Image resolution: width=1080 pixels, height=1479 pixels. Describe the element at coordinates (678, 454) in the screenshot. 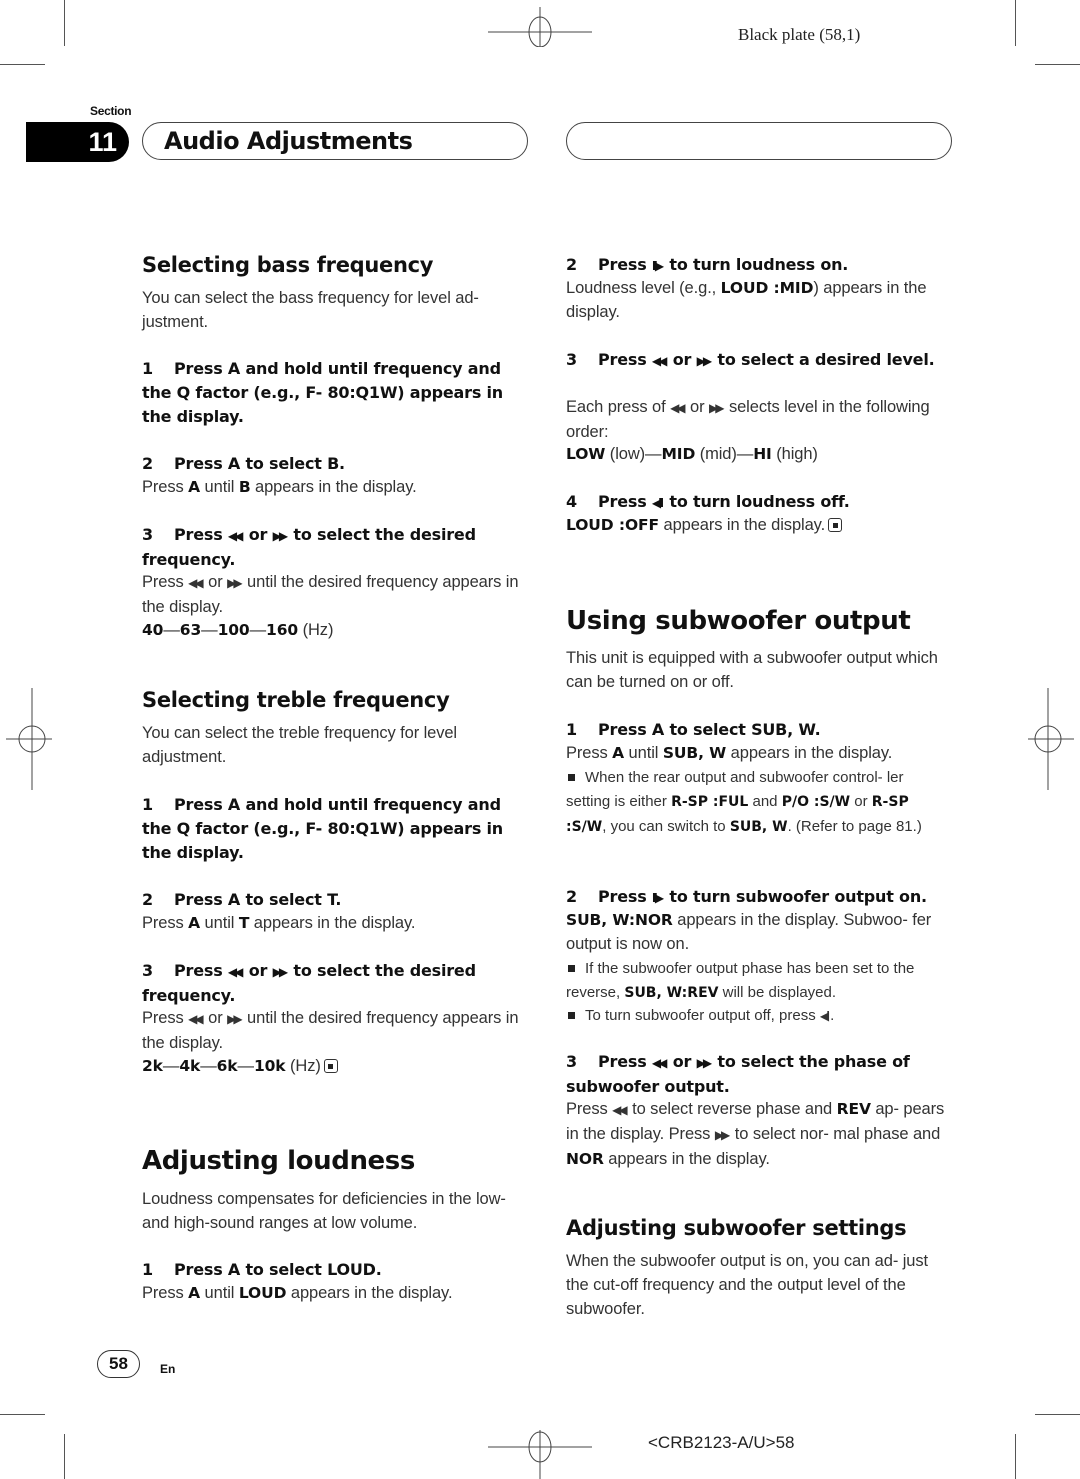

I see `level-code: MID` at that location.